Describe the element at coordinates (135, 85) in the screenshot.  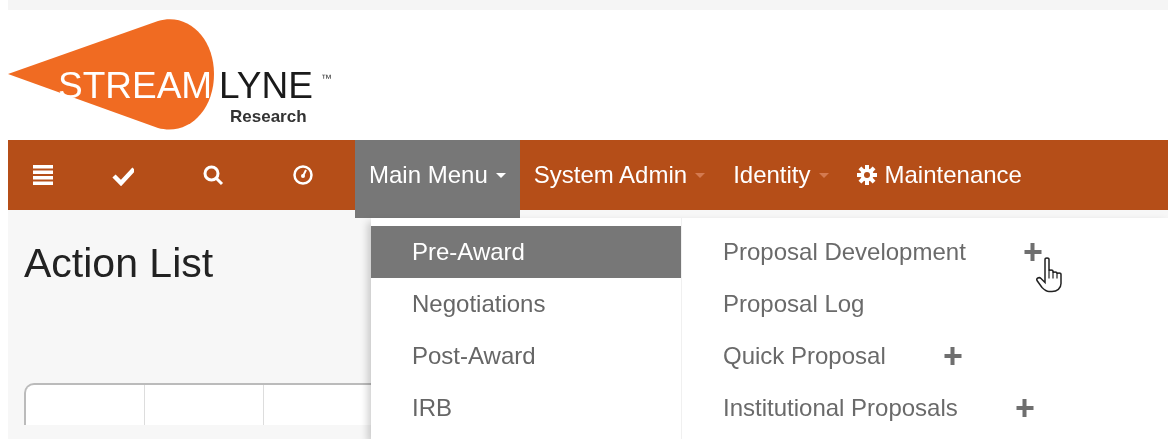
I see `logo-text: STREAM` at that location.